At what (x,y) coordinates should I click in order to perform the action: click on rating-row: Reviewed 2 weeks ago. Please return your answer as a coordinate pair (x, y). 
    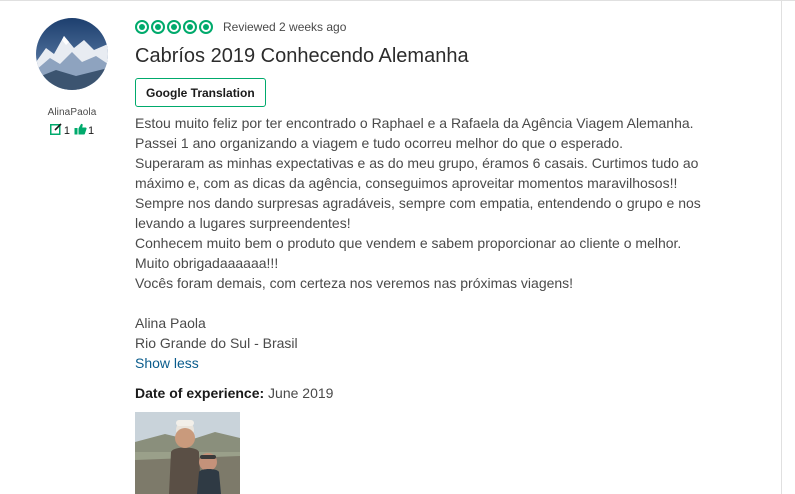
    Looking at the image, I should click on (435, 27).